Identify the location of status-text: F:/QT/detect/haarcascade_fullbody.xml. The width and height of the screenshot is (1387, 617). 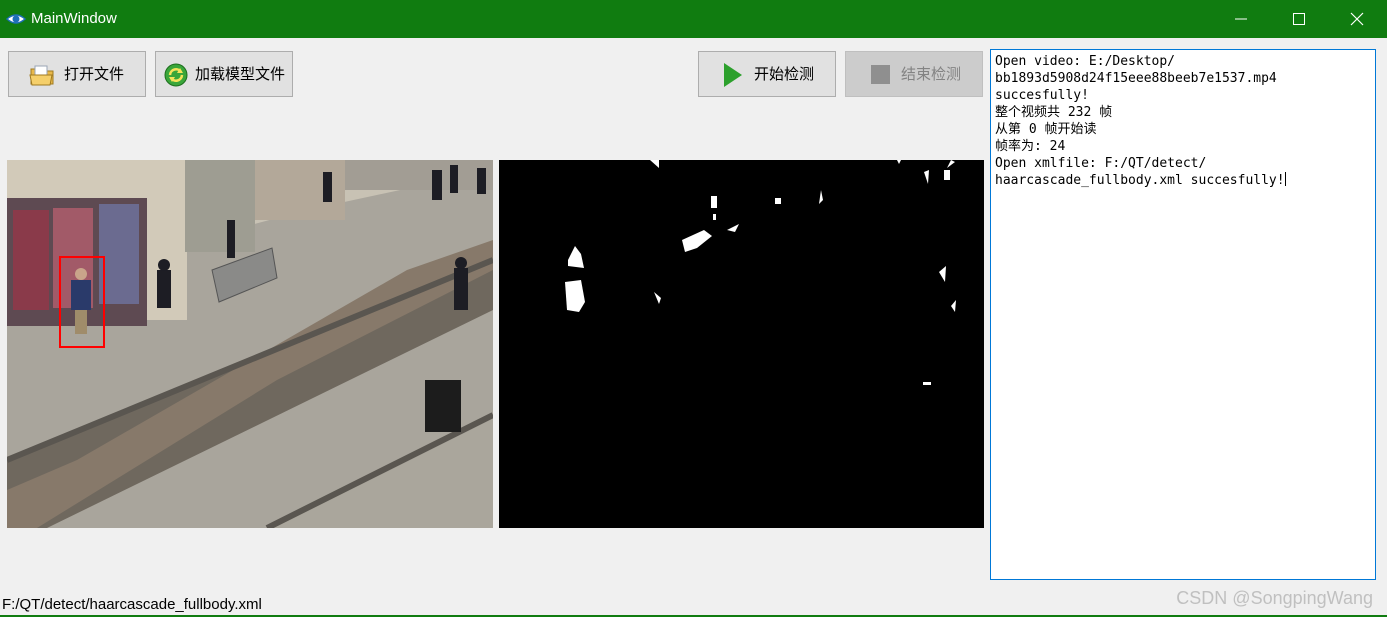
(132, 604).